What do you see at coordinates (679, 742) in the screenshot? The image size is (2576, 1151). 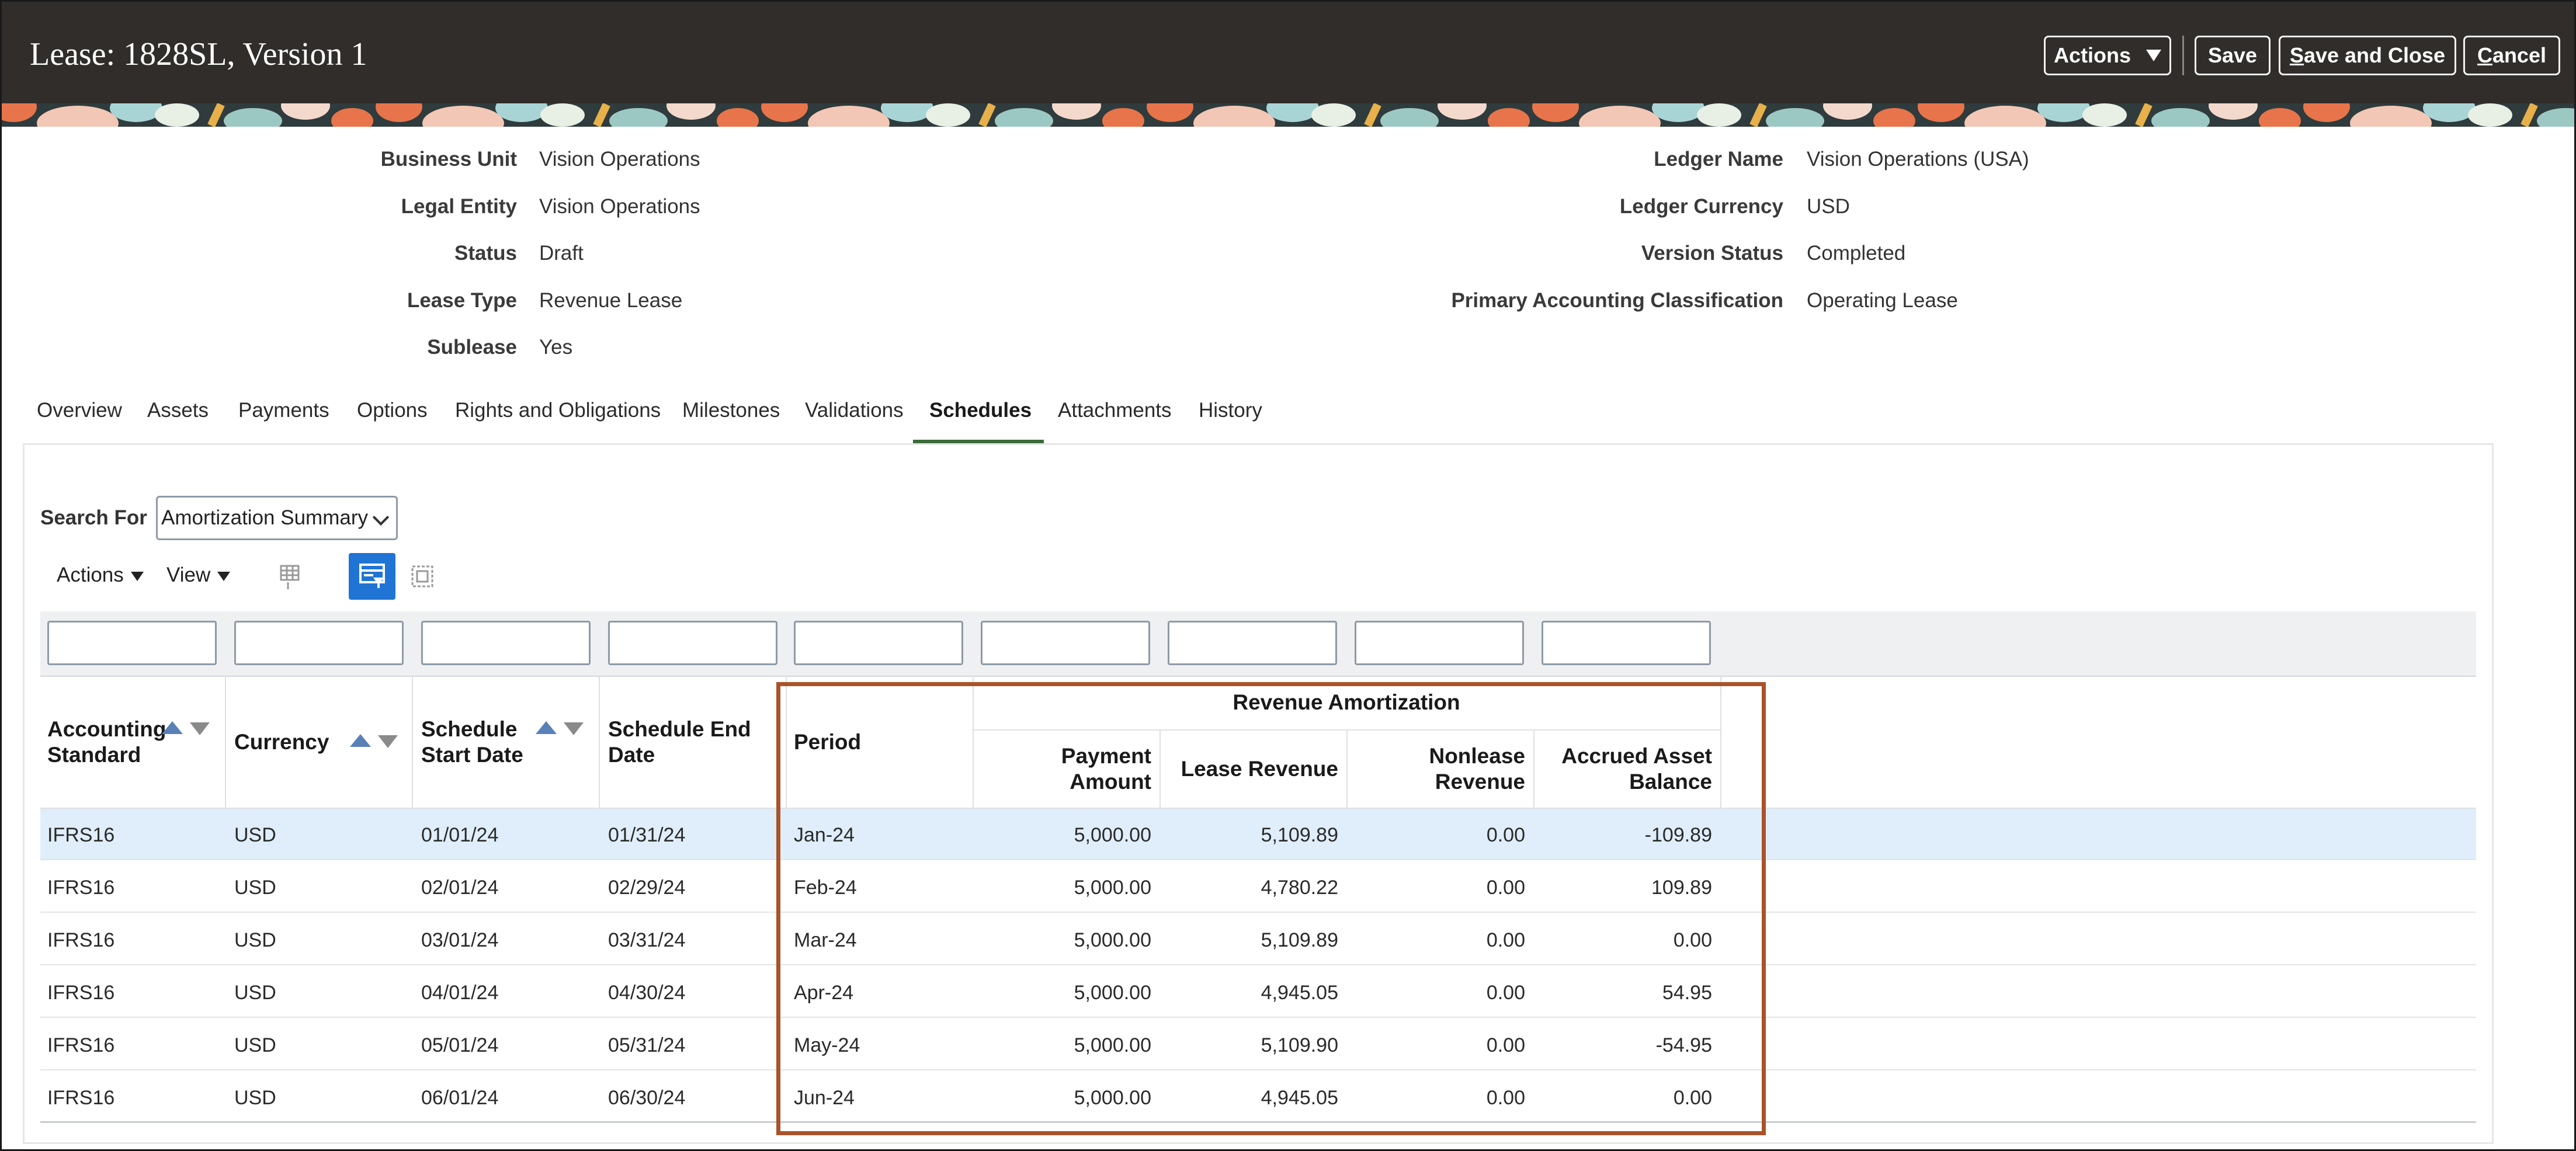 I see `header-schedule-end-date: Schedule End Date` at bounding box center [679, 742].